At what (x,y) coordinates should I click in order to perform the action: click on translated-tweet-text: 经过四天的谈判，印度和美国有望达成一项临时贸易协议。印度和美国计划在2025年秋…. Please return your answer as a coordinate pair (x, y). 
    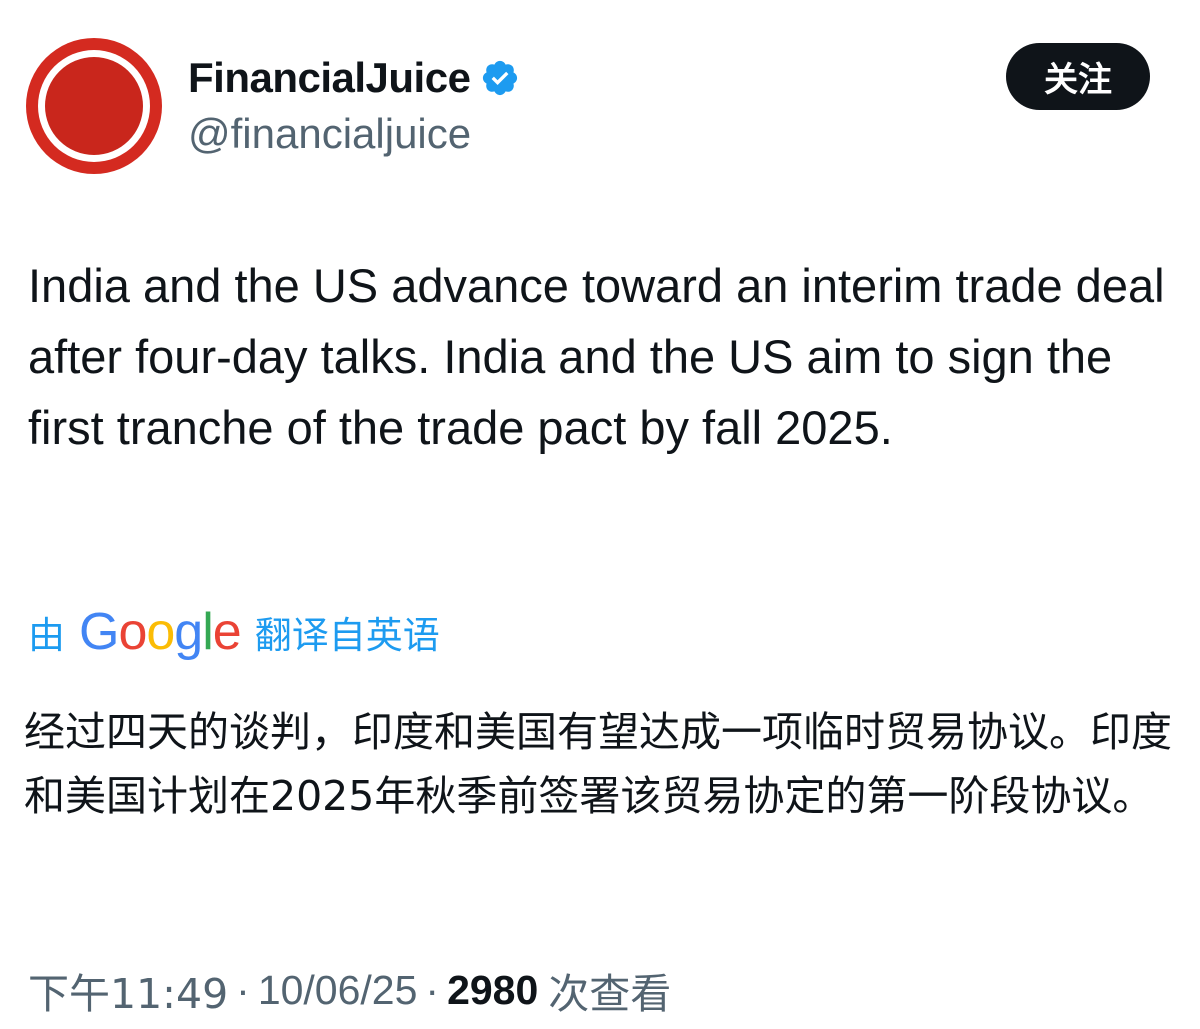
    Looking at the image, I should click on (598, 764).